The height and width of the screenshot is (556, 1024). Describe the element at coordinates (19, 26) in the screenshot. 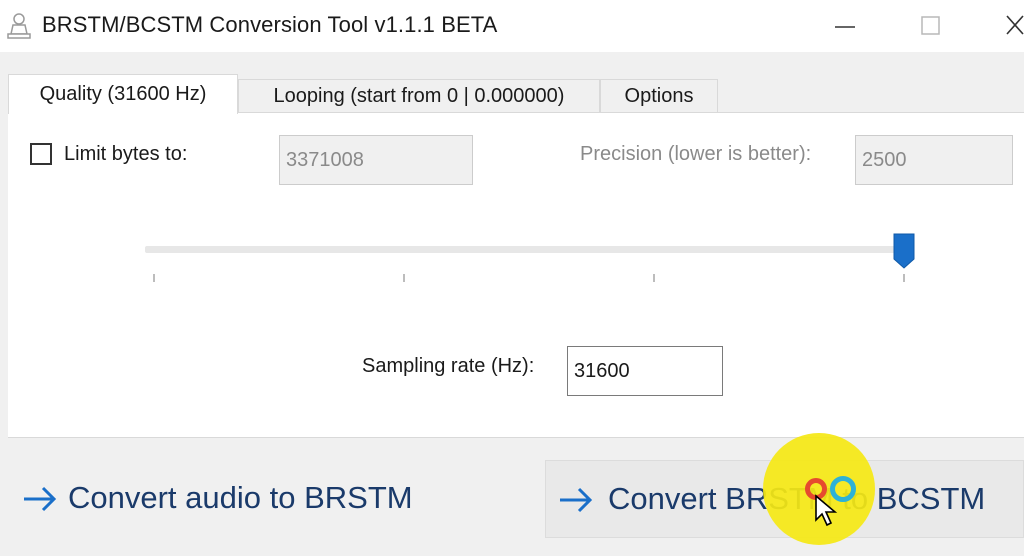

I see `app-person-icon` at that location.